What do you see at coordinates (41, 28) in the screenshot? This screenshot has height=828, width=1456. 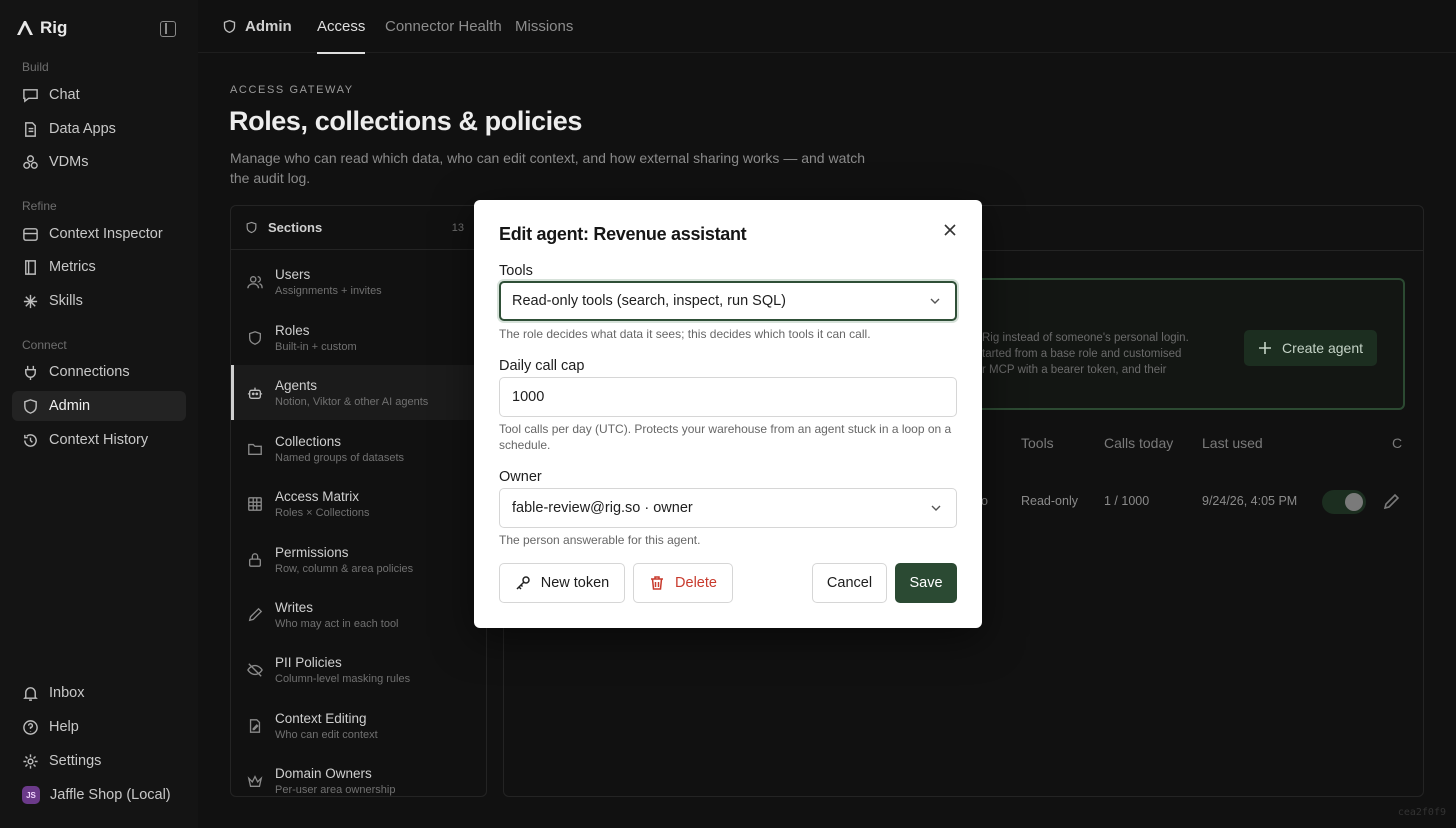 I see `brand: Rig` at bounding box center [41, 28].